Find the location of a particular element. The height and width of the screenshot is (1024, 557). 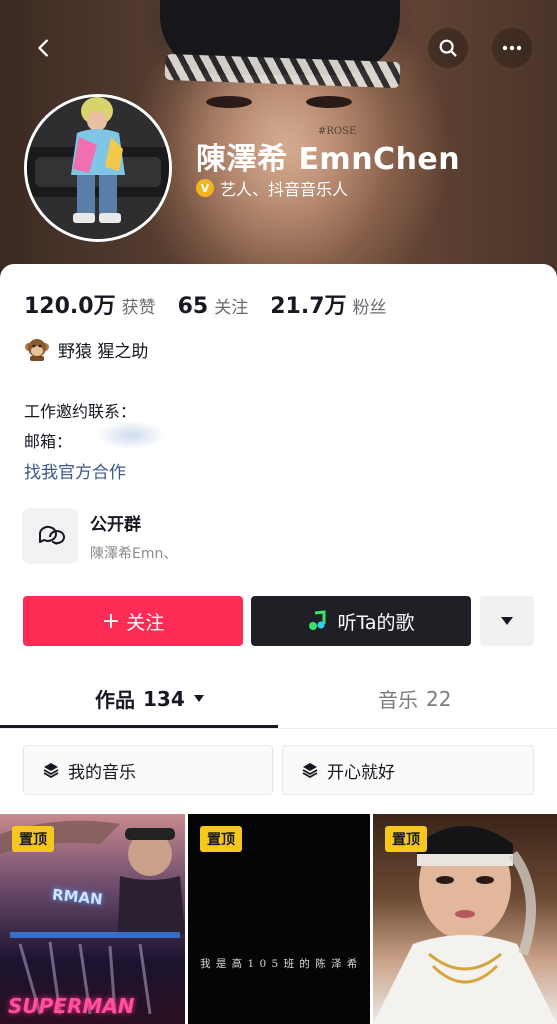

avatar is located at coordinates (98, 168).